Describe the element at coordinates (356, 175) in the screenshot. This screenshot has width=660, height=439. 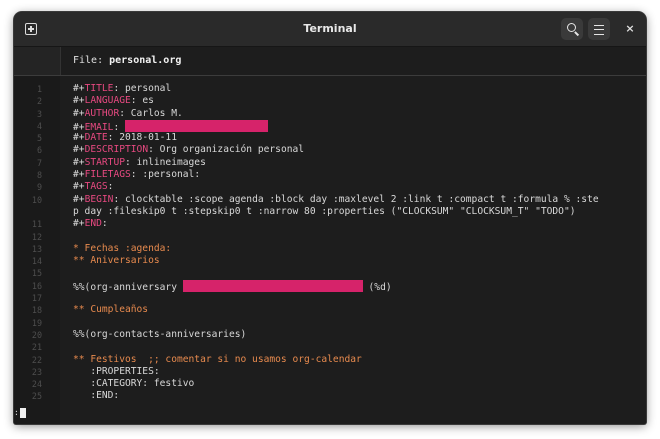
I see `line-text: #+FILETAGS: :personal:` at that location.